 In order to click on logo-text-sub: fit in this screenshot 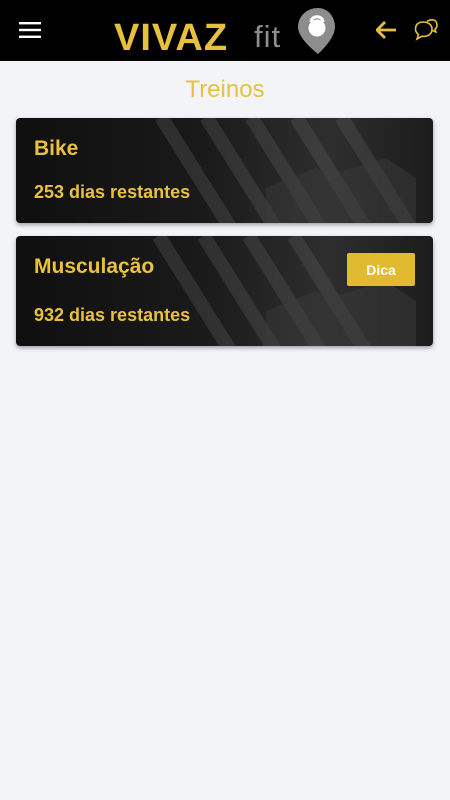, I will do `click(267, 36)`.